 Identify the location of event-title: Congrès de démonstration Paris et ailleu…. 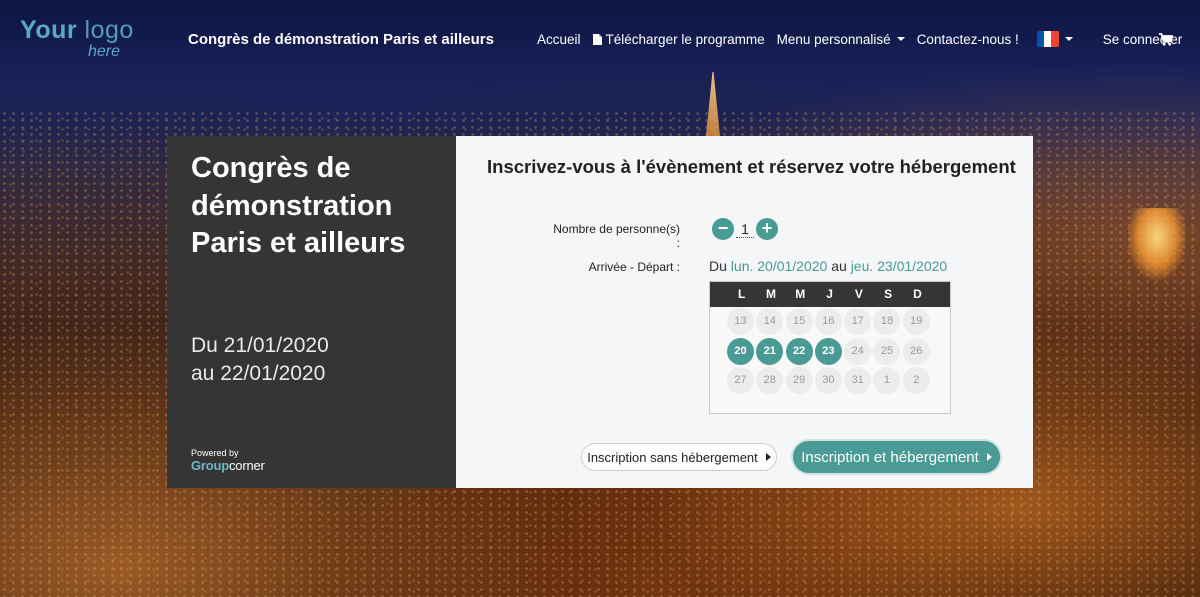
(298, 205).